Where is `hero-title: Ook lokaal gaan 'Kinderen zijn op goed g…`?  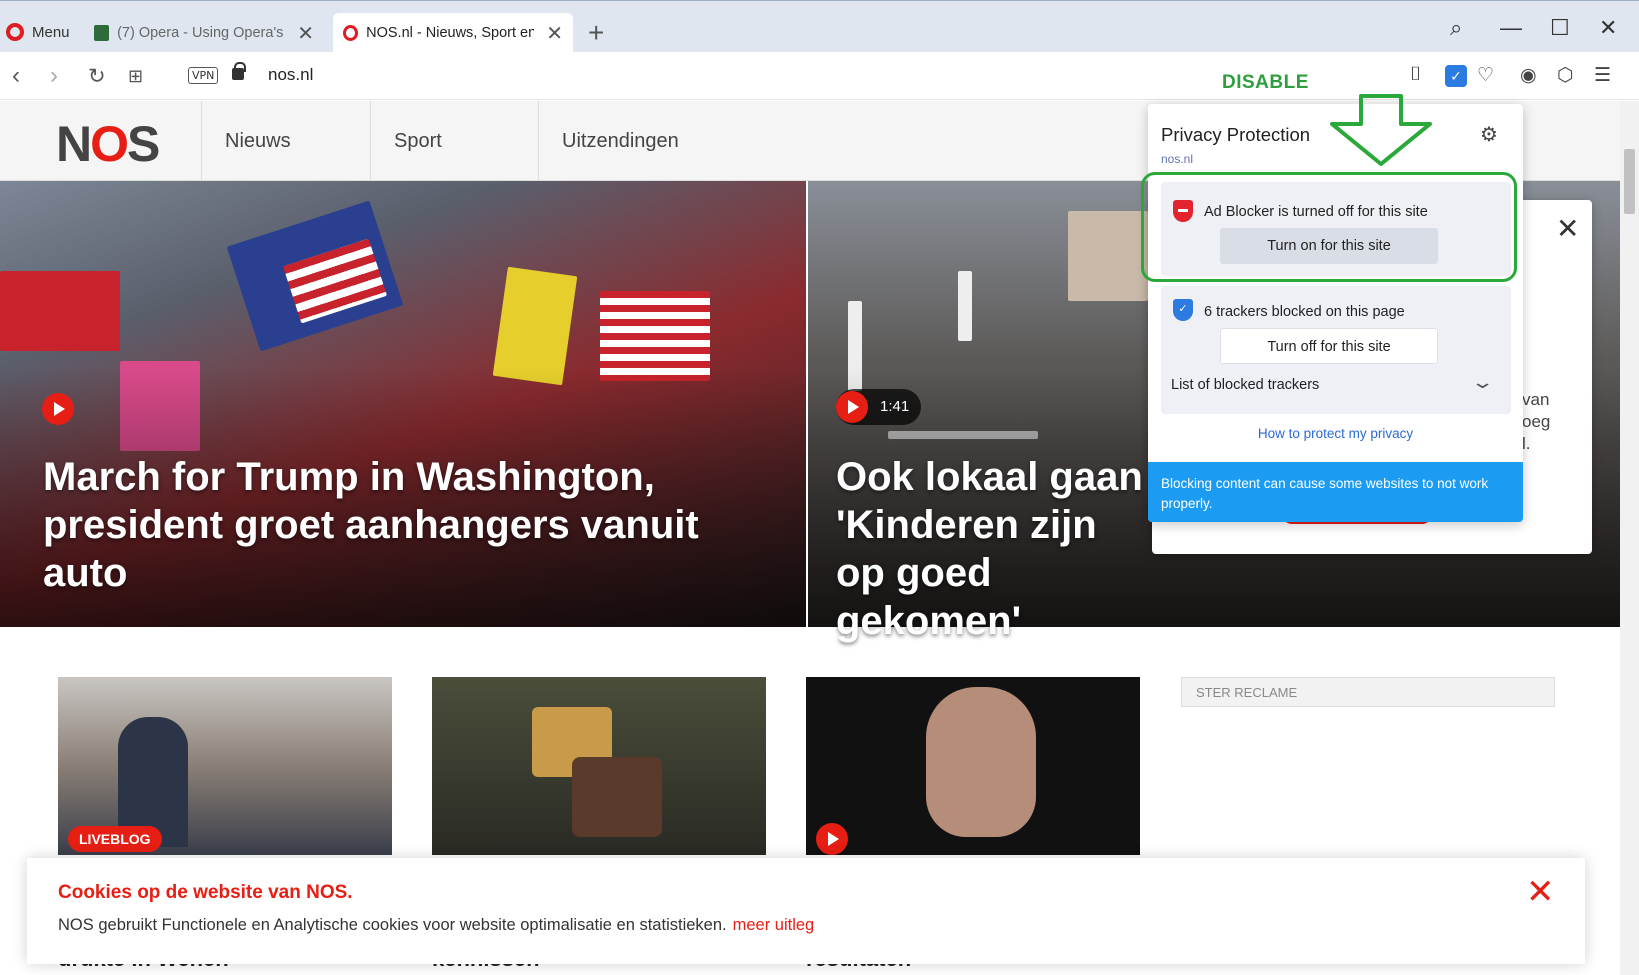
hero-title: Ook lokaal gaan 'Kinderen zijn op goed g… is located at coordinates (996, 549).